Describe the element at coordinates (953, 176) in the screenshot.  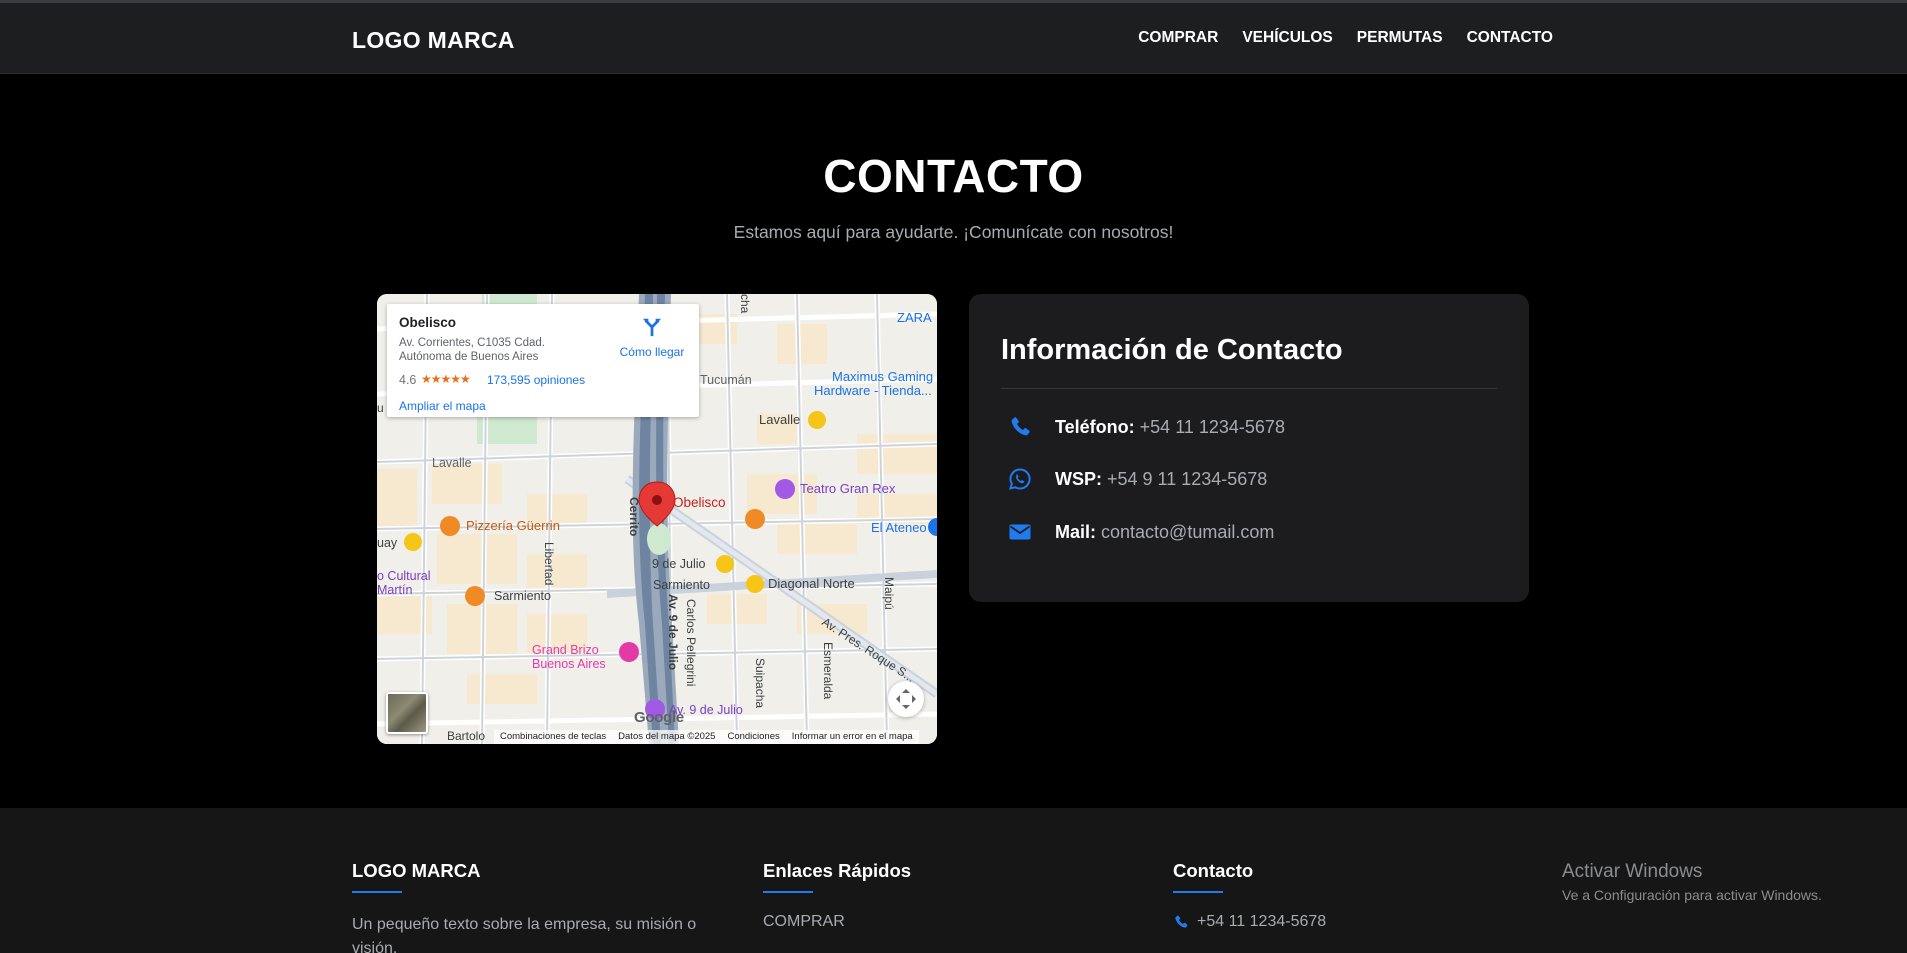
I see `page-title: CONTACTO` at that location.